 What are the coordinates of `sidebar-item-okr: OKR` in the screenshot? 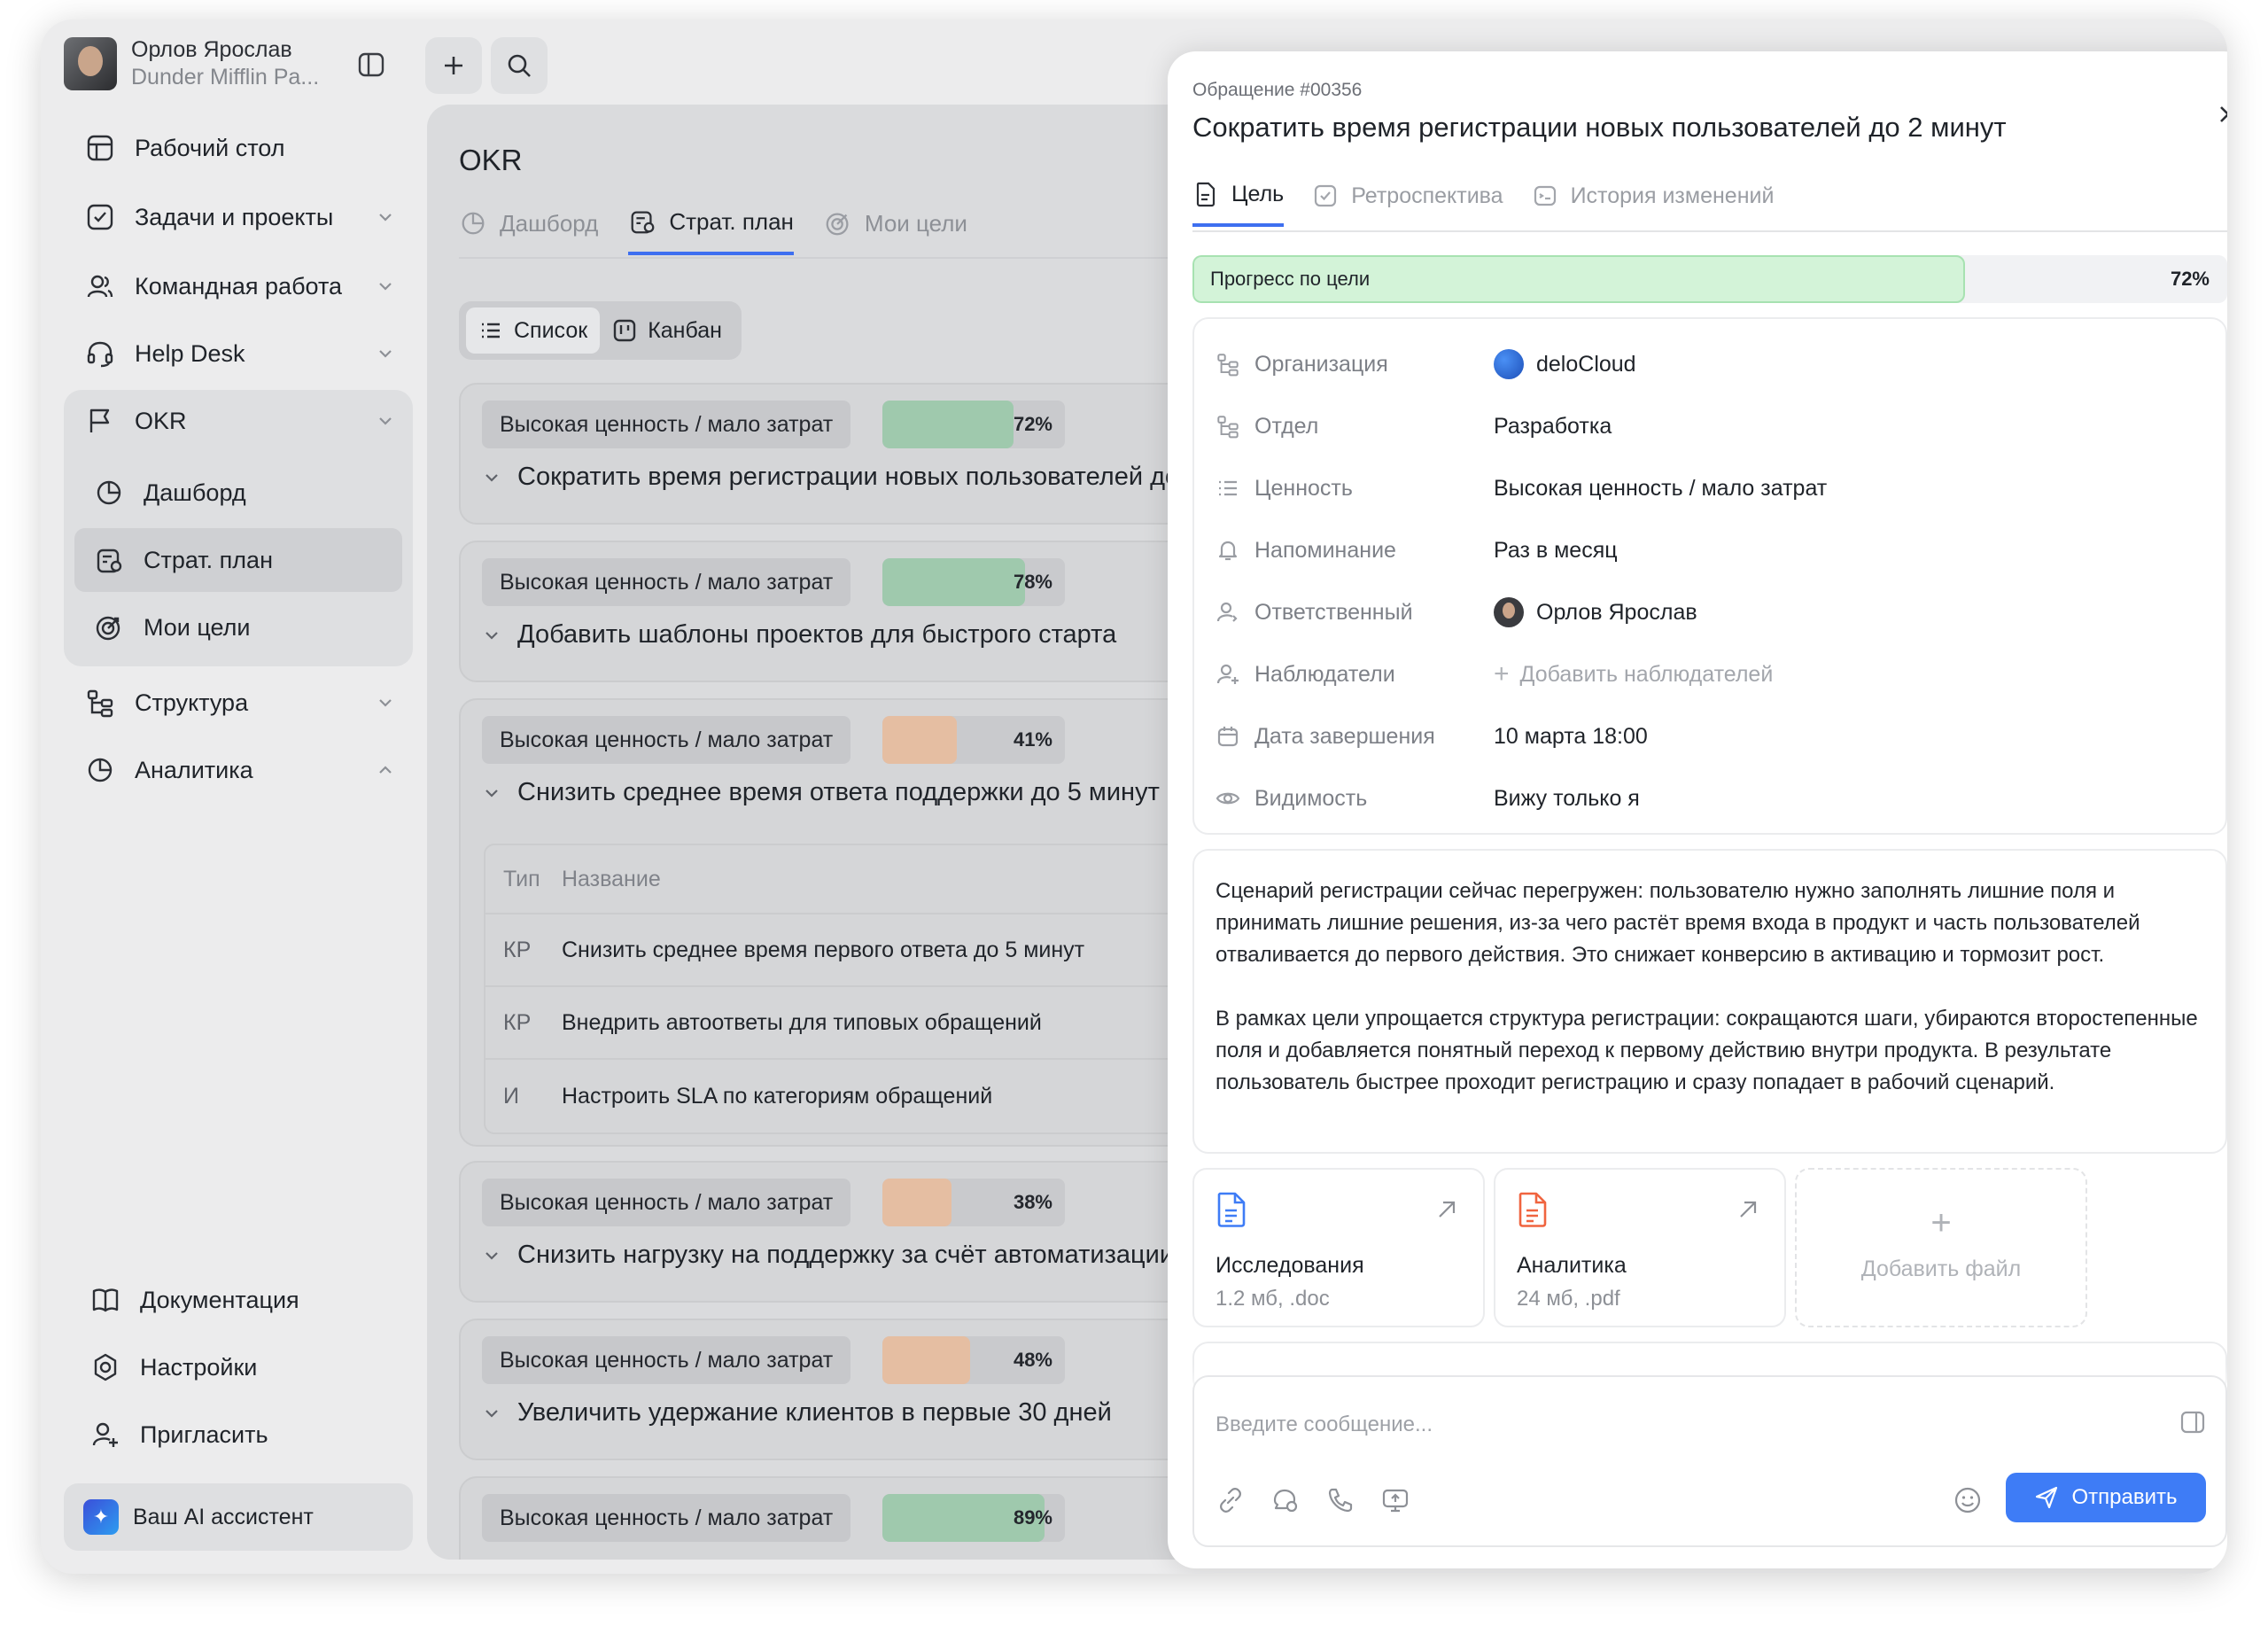 It's located at (239, 421).